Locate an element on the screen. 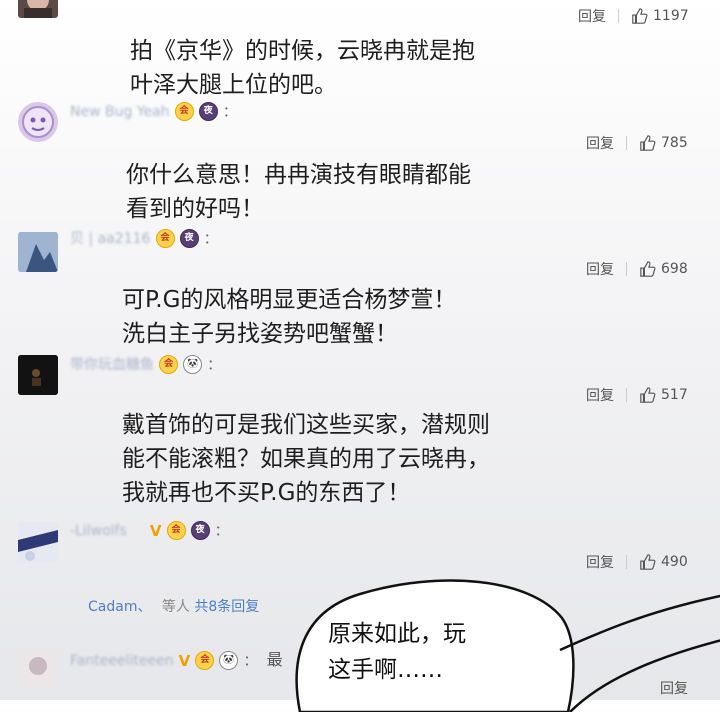 The image size is (720, 712). username: 带你玩血糖鱼 is located at coordinates (112, 365).